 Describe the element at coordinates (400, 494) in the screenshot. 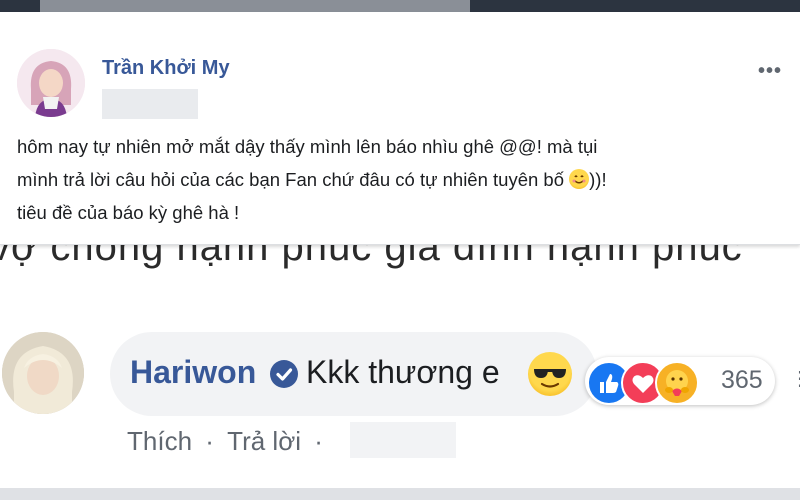

I see `bottom-strip` at that location.